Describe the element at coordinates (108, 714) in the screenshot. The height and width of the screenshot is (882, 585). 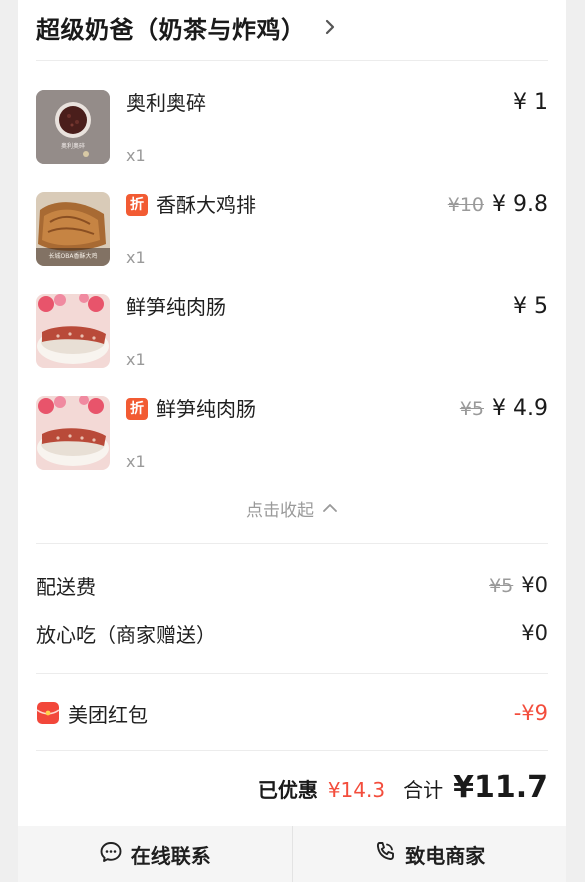
I see `redpacket-label: 美团红包` at that location.